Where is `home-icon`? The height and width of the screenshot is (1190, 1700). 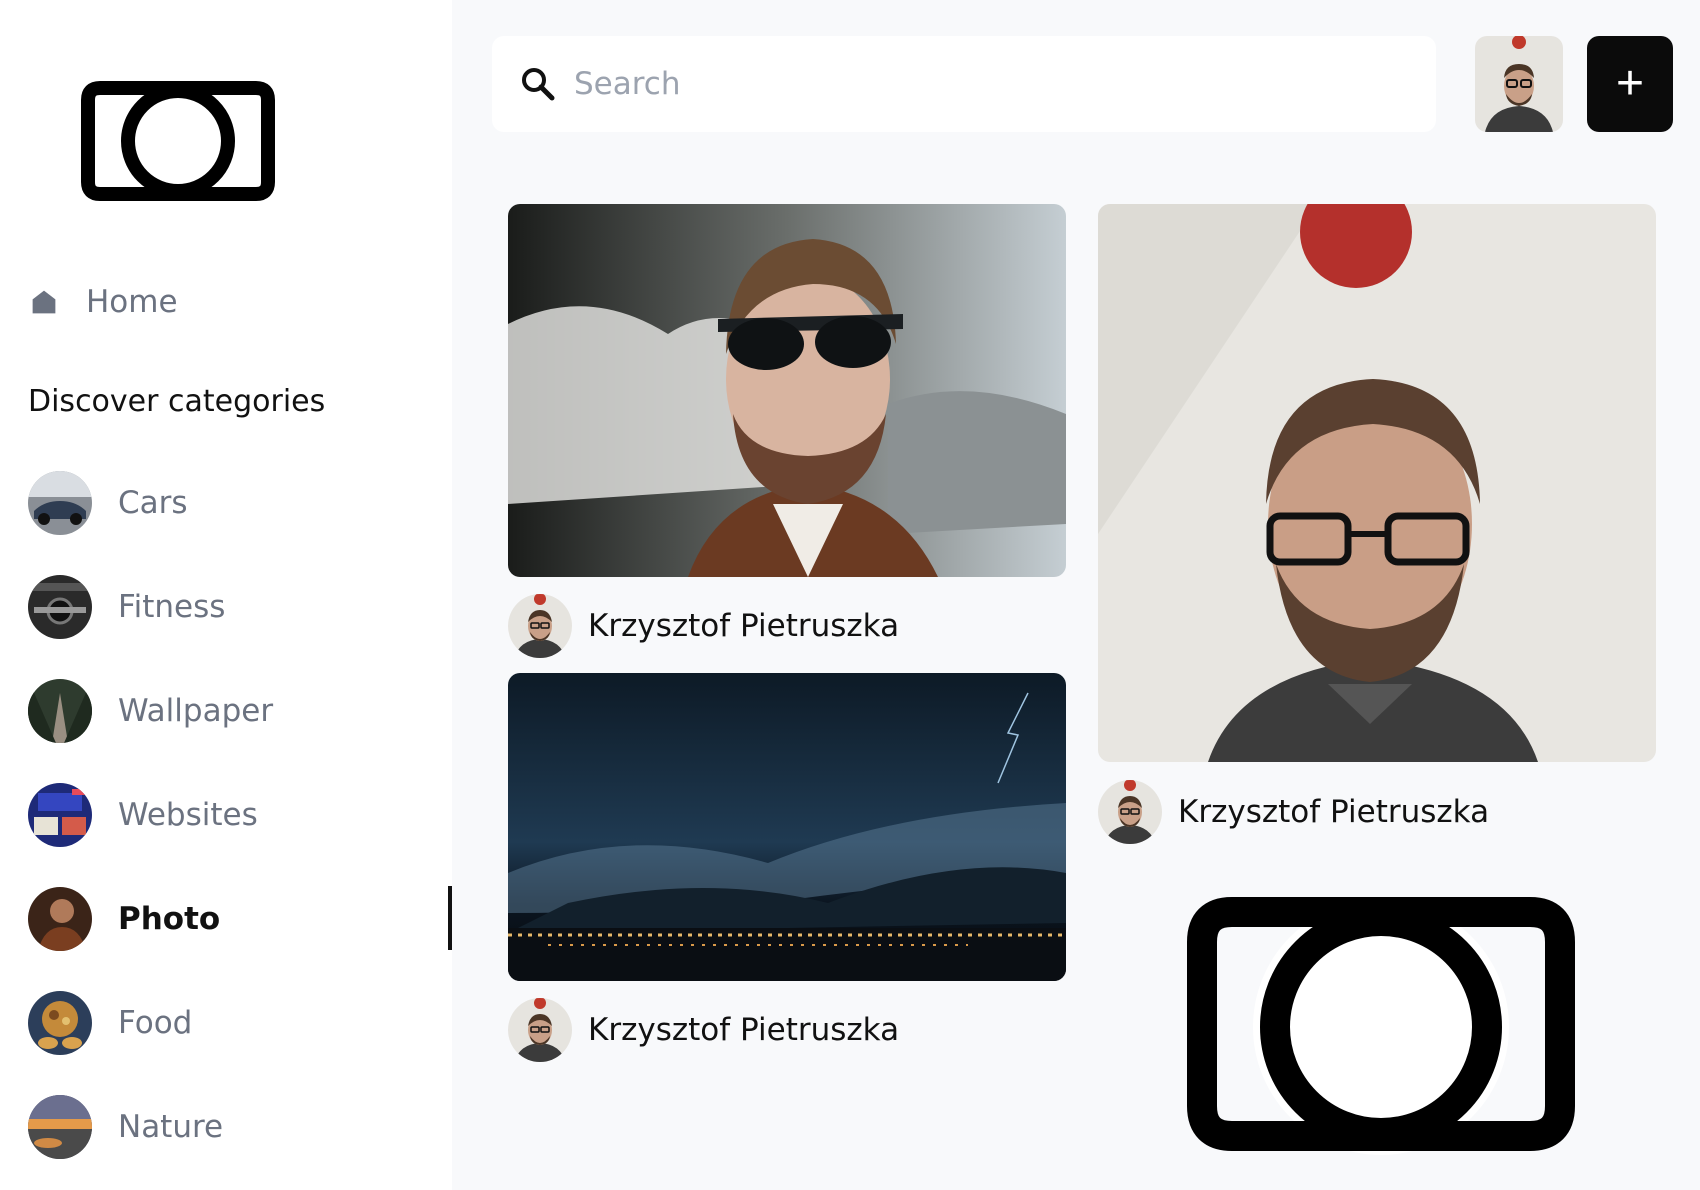
home-icon is located at coordinates (44, 302).